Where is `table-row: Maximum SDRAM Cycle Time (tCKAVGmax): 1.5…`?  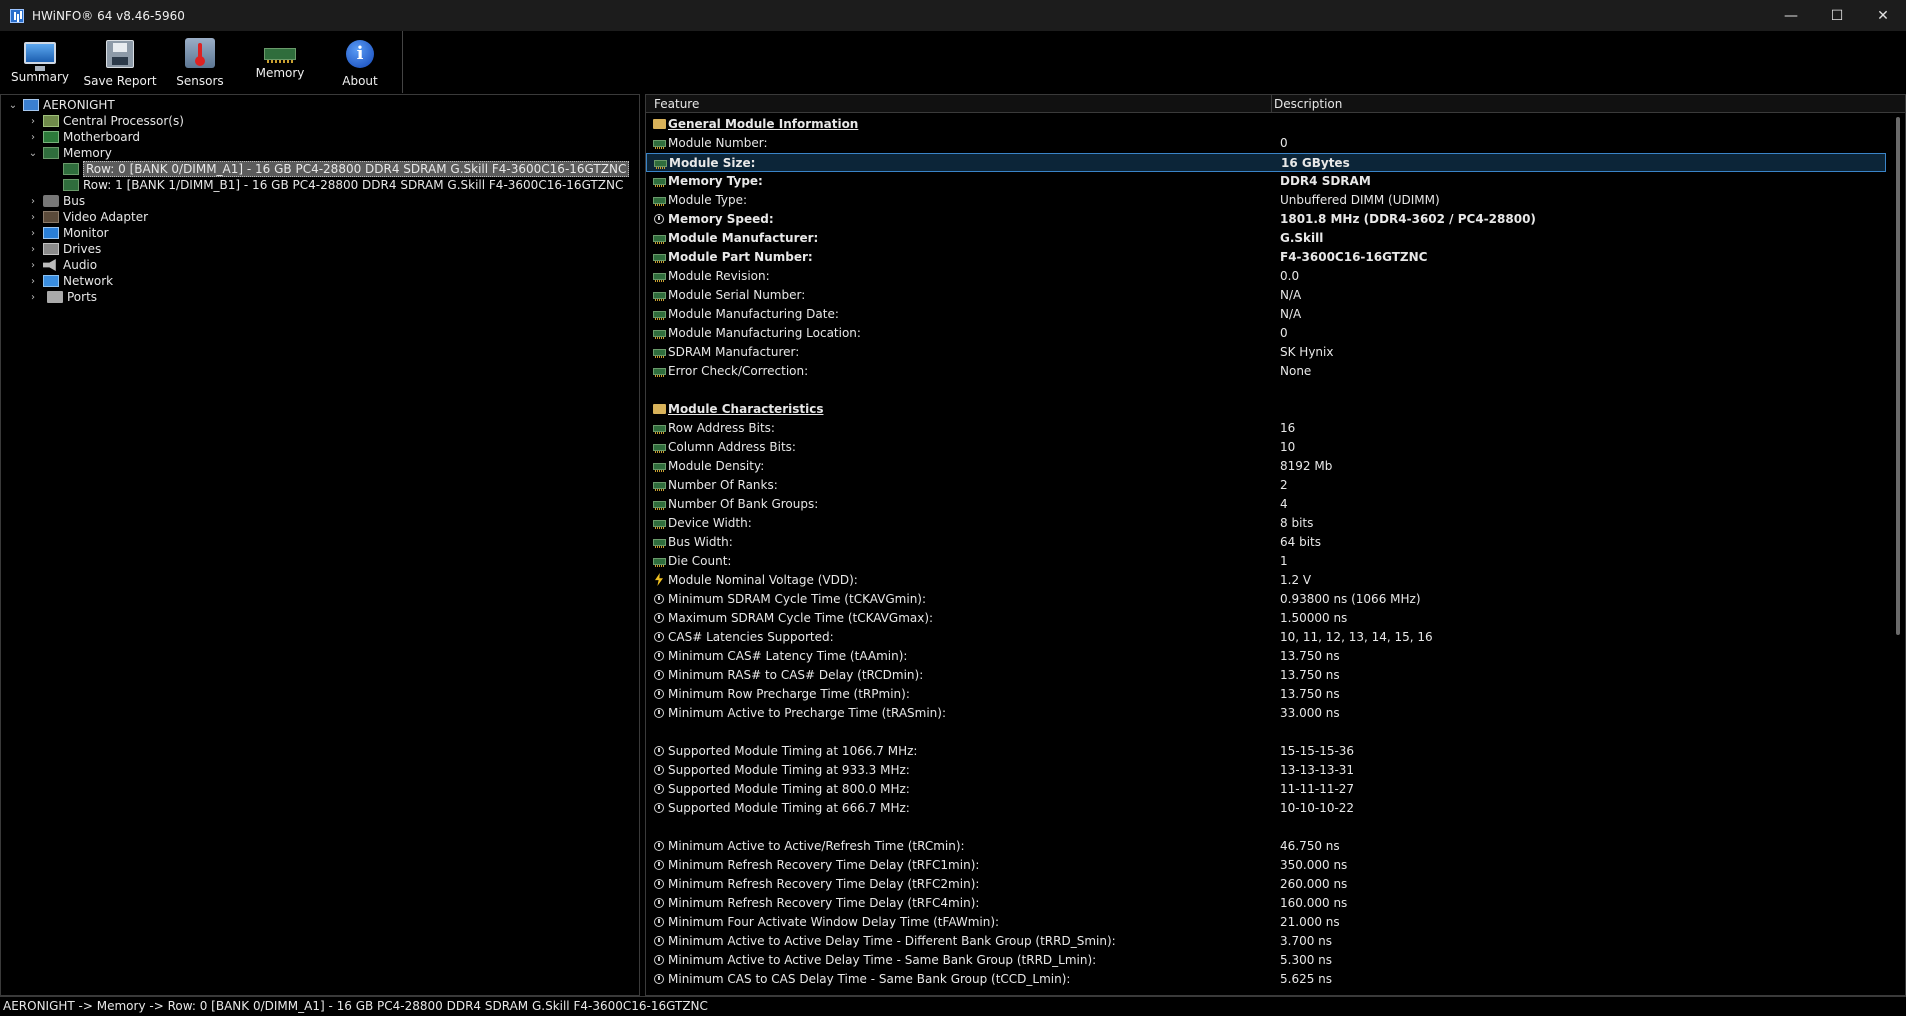 table-row: Maximum SDRAM Cycle Time (tCKAVGmax): 1.5… is located at coordinates (1266, 618).